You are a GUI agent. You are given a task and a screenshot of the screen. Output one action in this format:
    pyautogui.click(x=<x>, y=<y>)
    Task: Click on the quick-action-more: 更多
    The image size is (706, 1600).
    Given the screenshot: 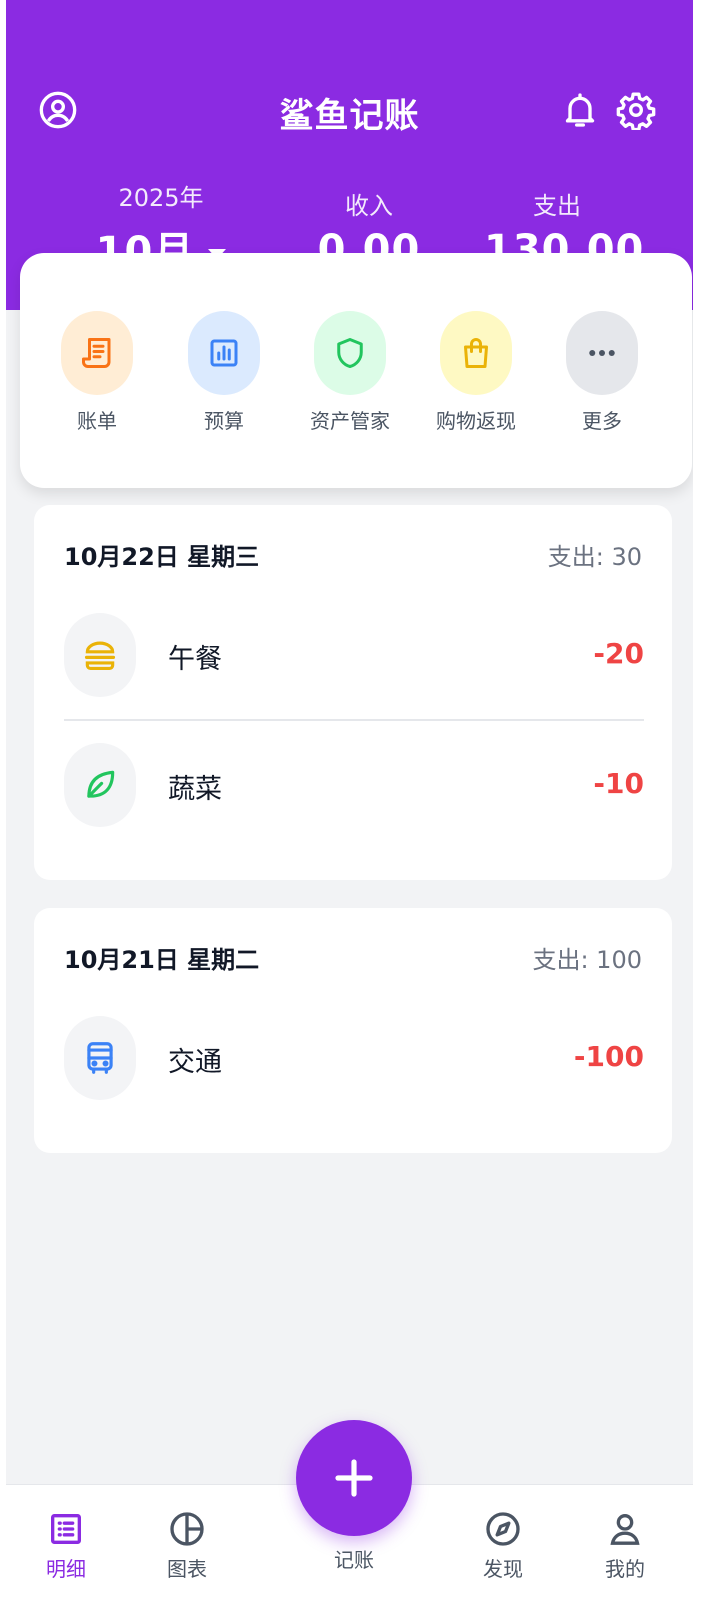 What is the action you would take?
    pyautogui.click(x=602, y=372)
    